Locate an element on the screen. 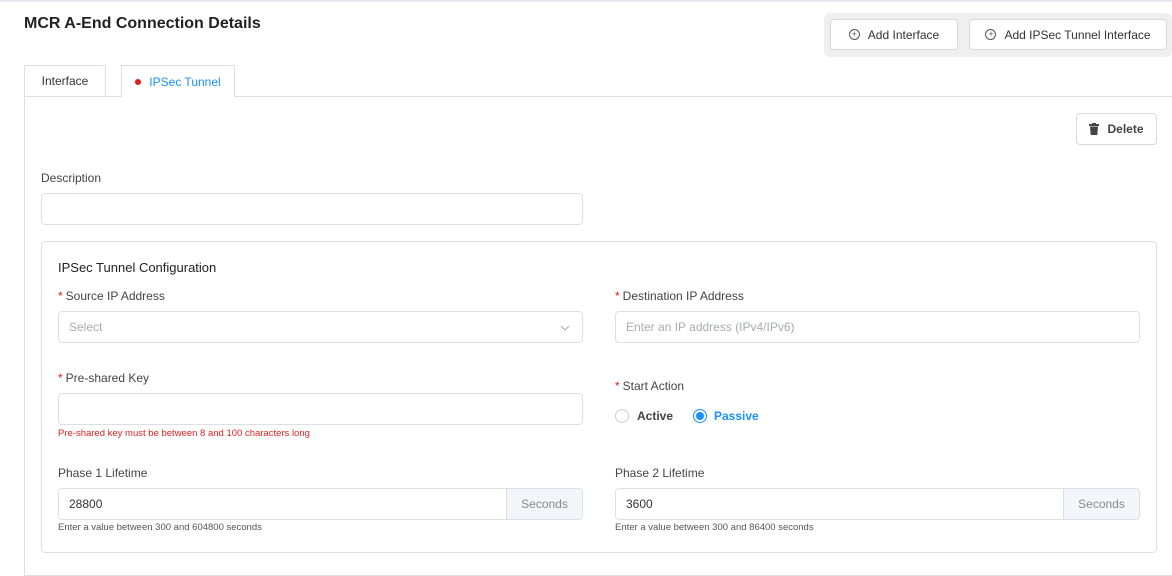 Image resolution: width=1172 pixels, height=576 pixels. error-dot-icon is located at coordinates (138, 81).